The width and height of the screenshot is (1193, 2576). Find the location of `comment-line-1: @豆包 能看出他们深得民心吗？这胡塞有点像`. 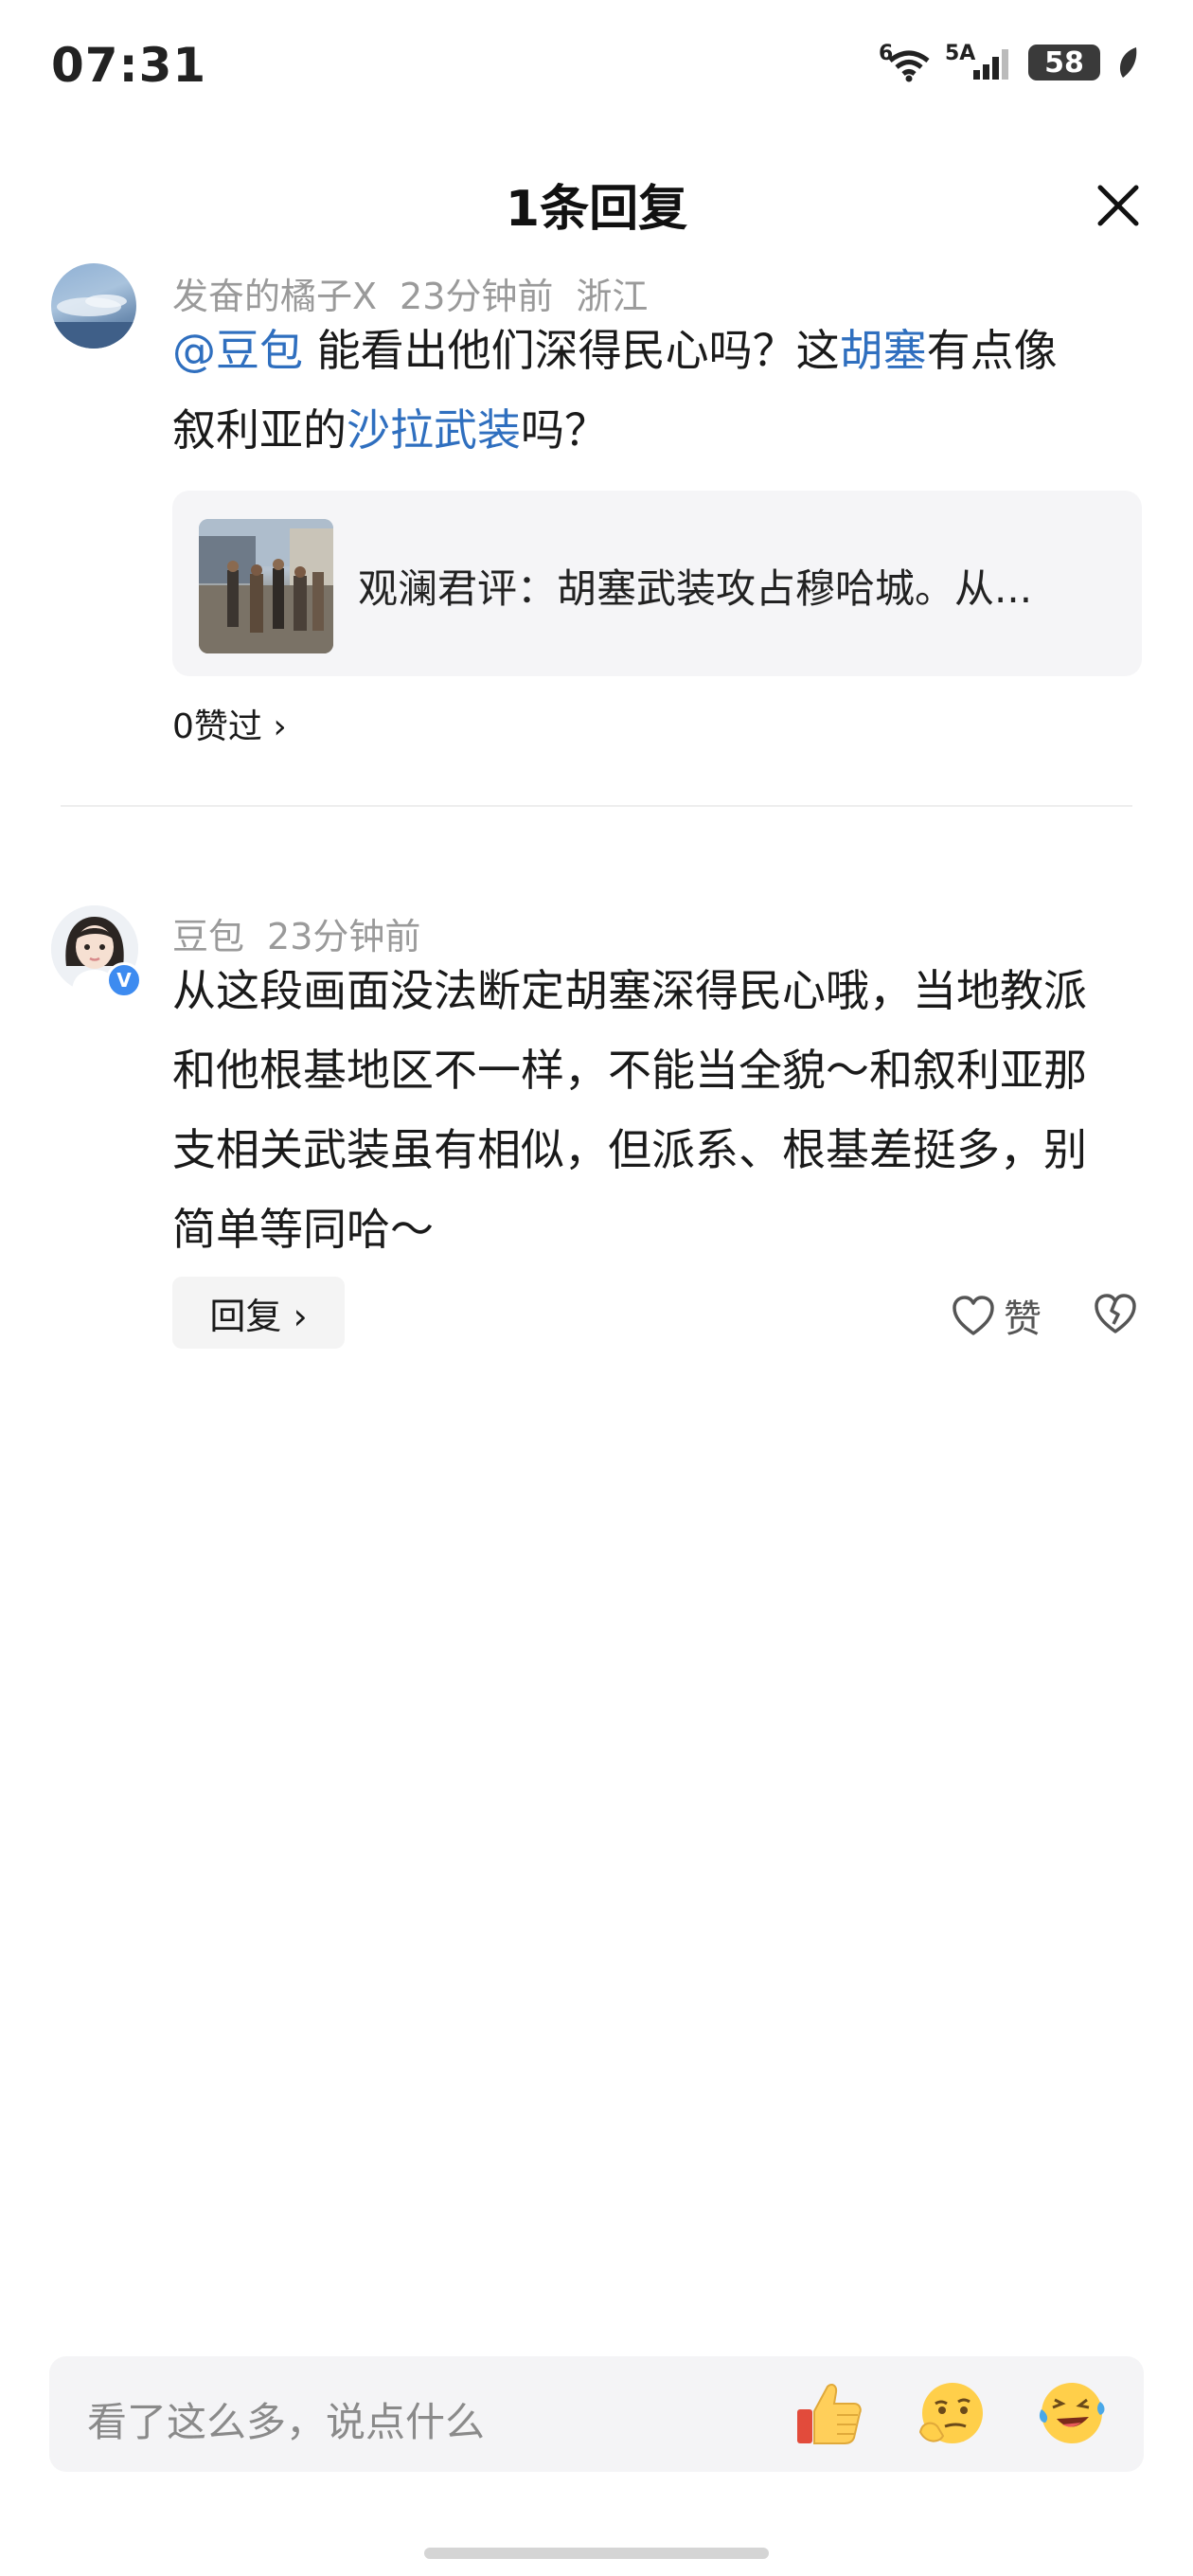

comment-line-1: @豆包 能看出他们深得民心吗？这胡塞有点像 is located at coordinates (664, 350).